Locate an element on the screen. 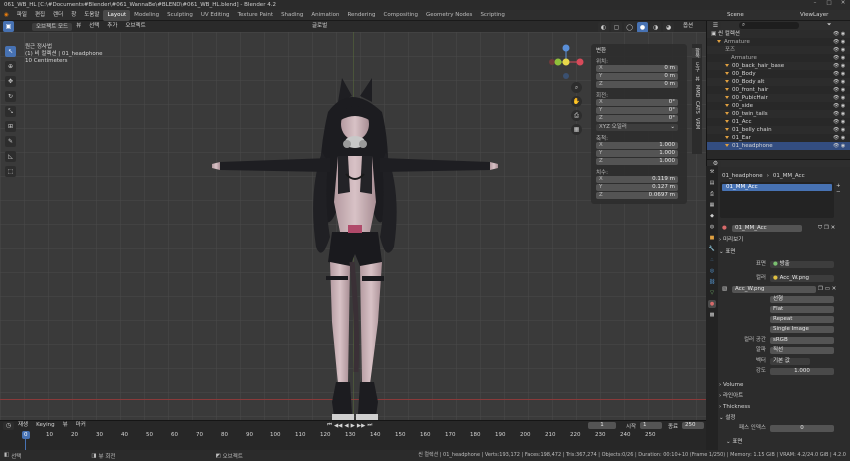 The height and width of the screenshot is (461, 850). scale-z-field: Z 1.000 is located at coordinates (637, 161).